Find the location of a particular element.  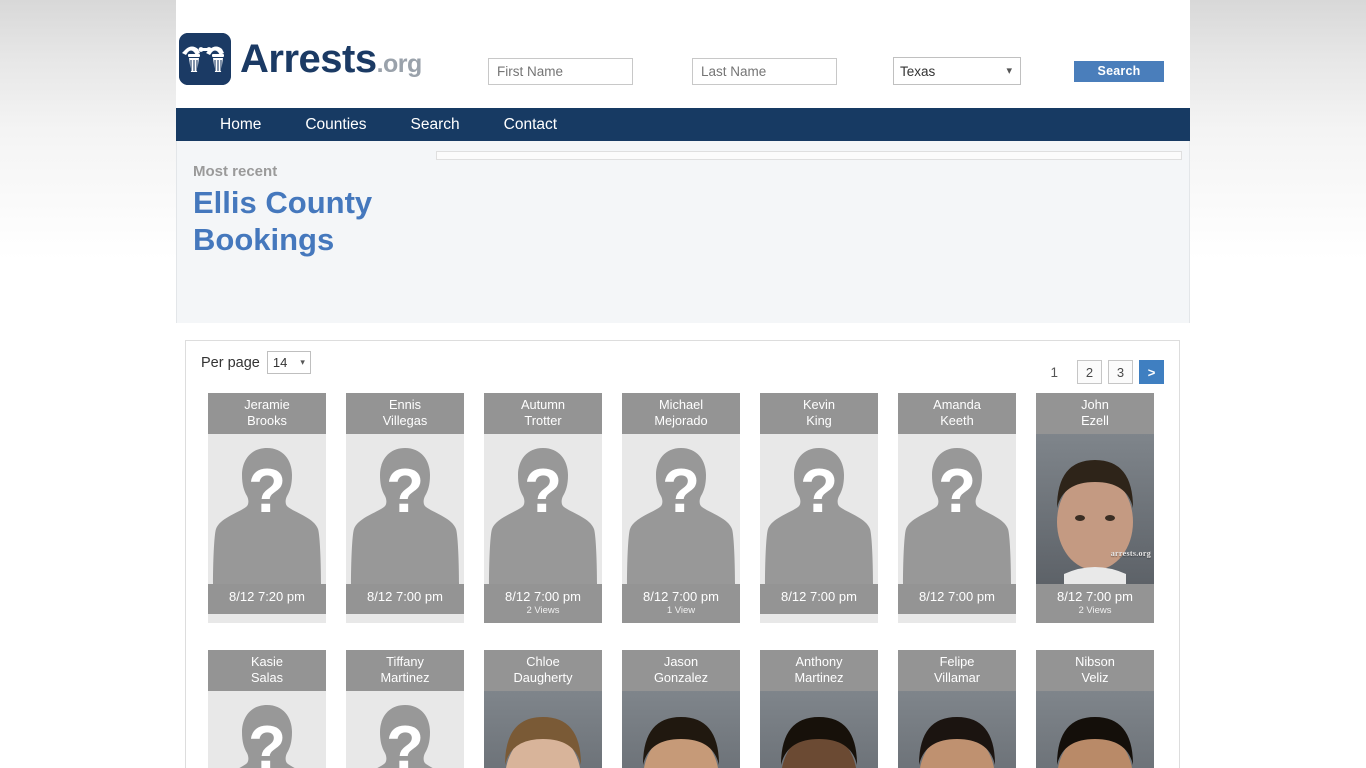

booking-card: Tiffany Martinez ? is located at coordinates (405, 709).